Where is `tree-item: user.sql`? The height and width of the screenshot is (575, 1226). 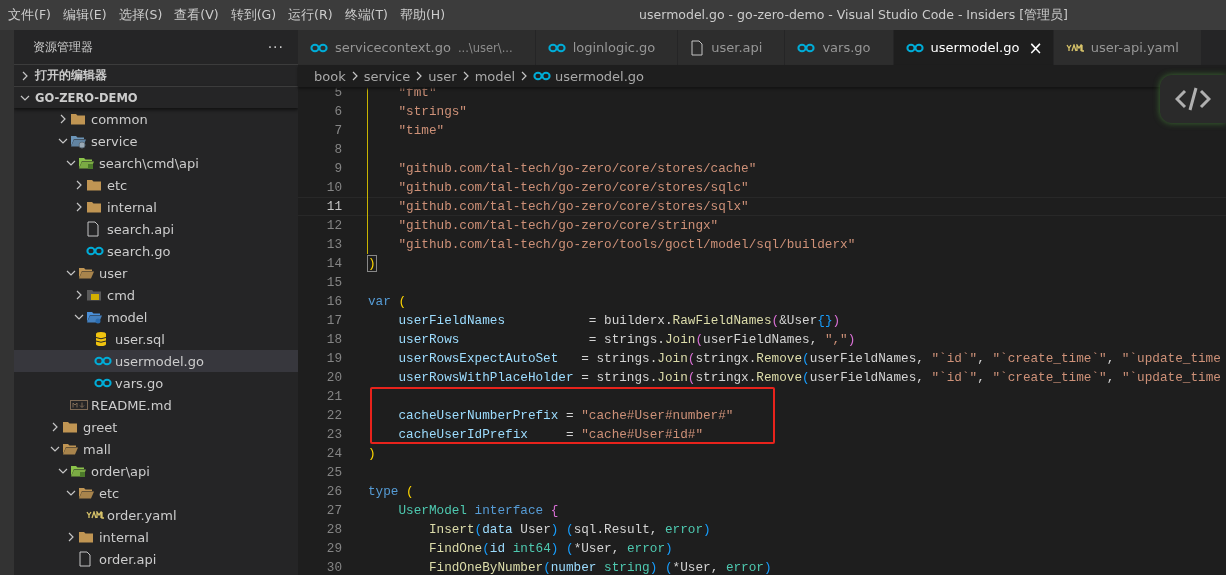
tree-item: user.sql is located at coordinates (156, 339).